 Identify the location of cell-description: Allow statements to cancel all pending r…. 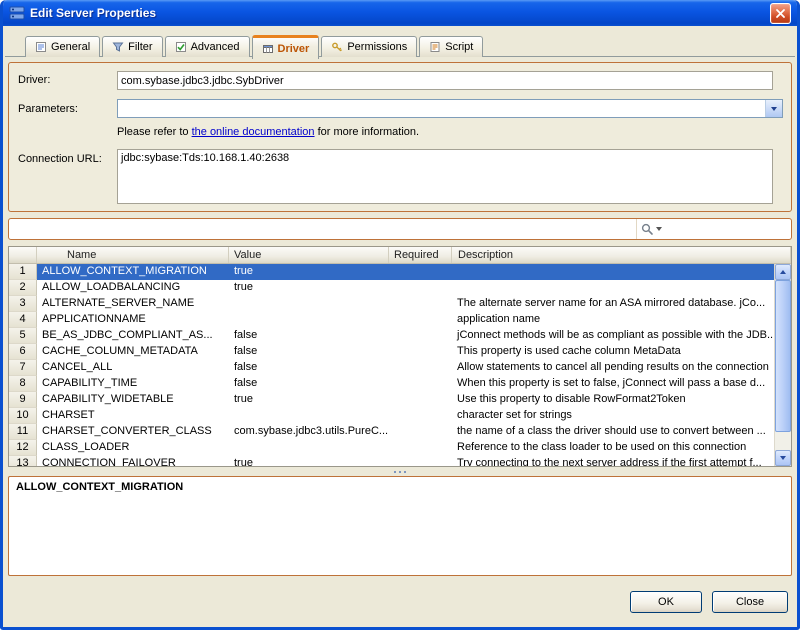
(613, 367).